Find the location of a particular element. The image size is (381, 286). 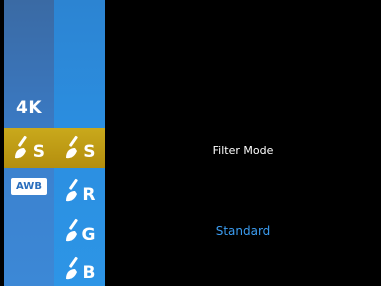

brush-icon: B is located at coordinates (80, 269).